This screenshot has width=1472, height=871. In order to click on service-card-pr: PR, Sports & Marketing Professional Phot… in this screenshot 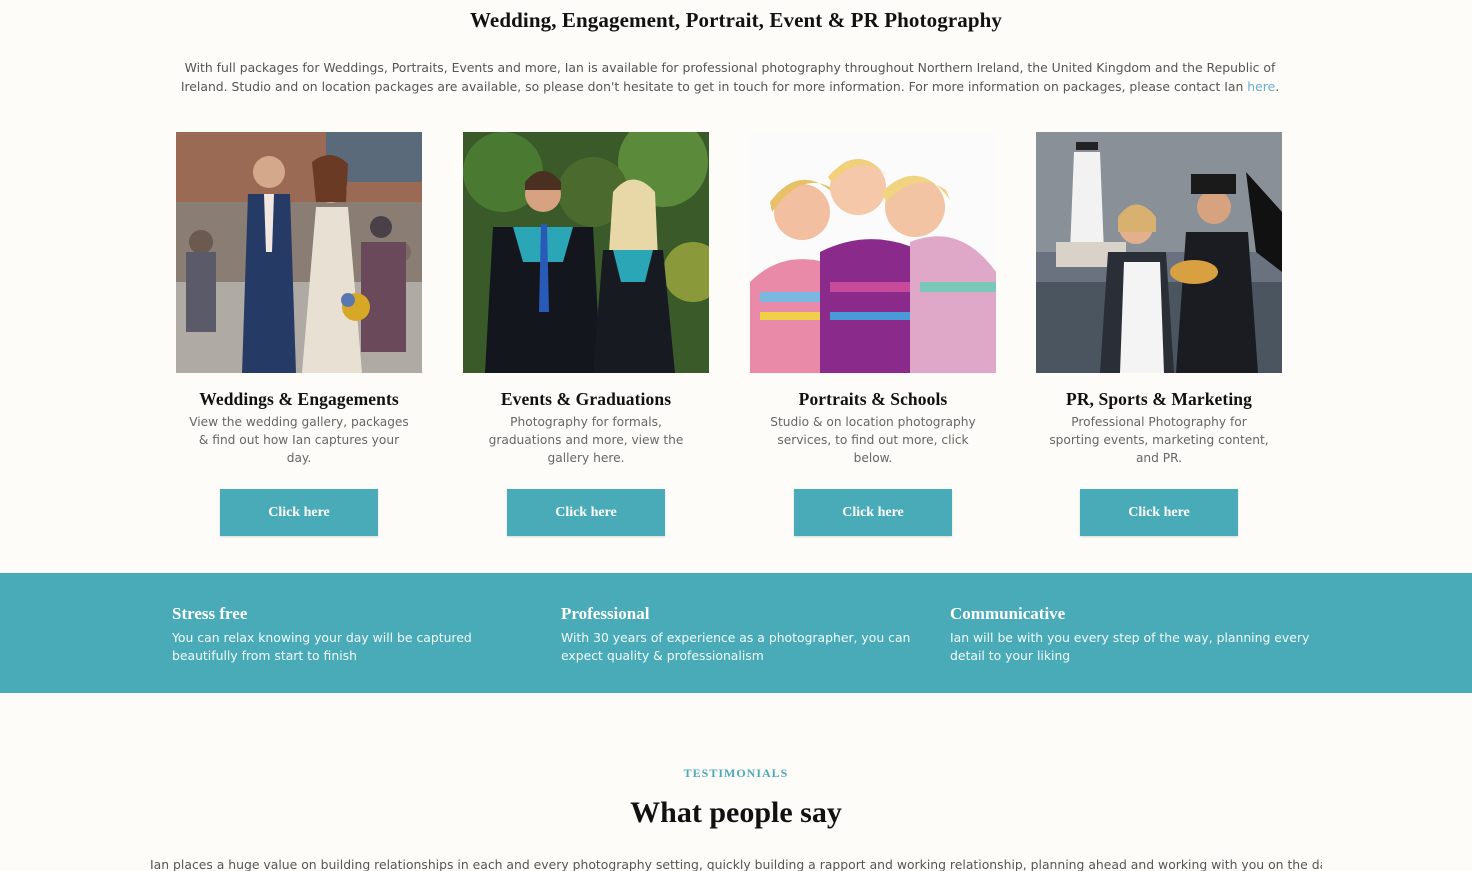, I will do `click(1159, 334)`.